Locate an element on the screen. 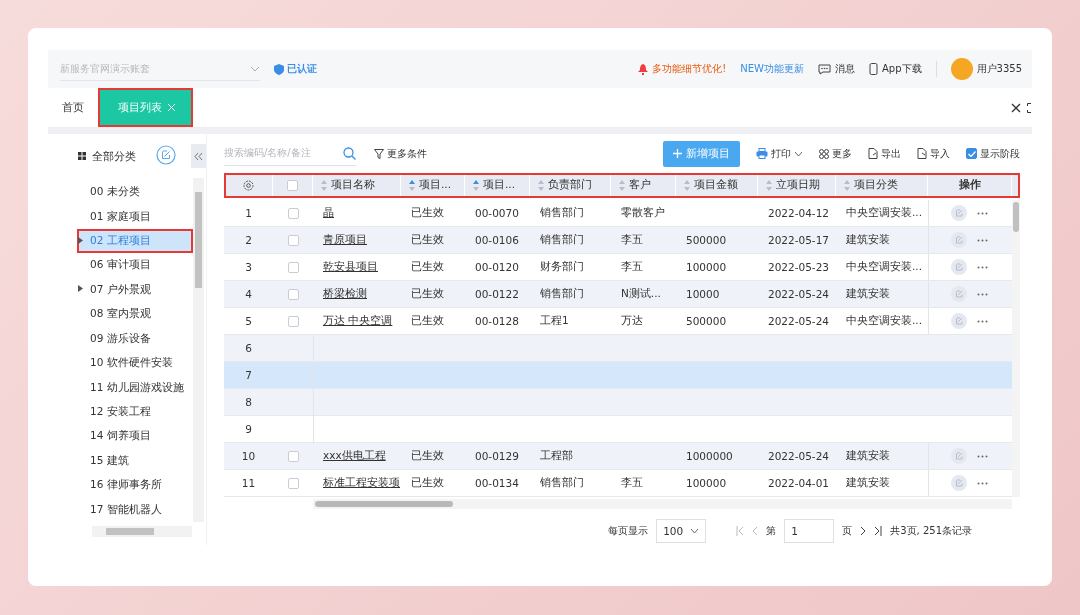 This screenshot has height=615, width=1080. table-row: 6 is located at coordinates (618, 349).